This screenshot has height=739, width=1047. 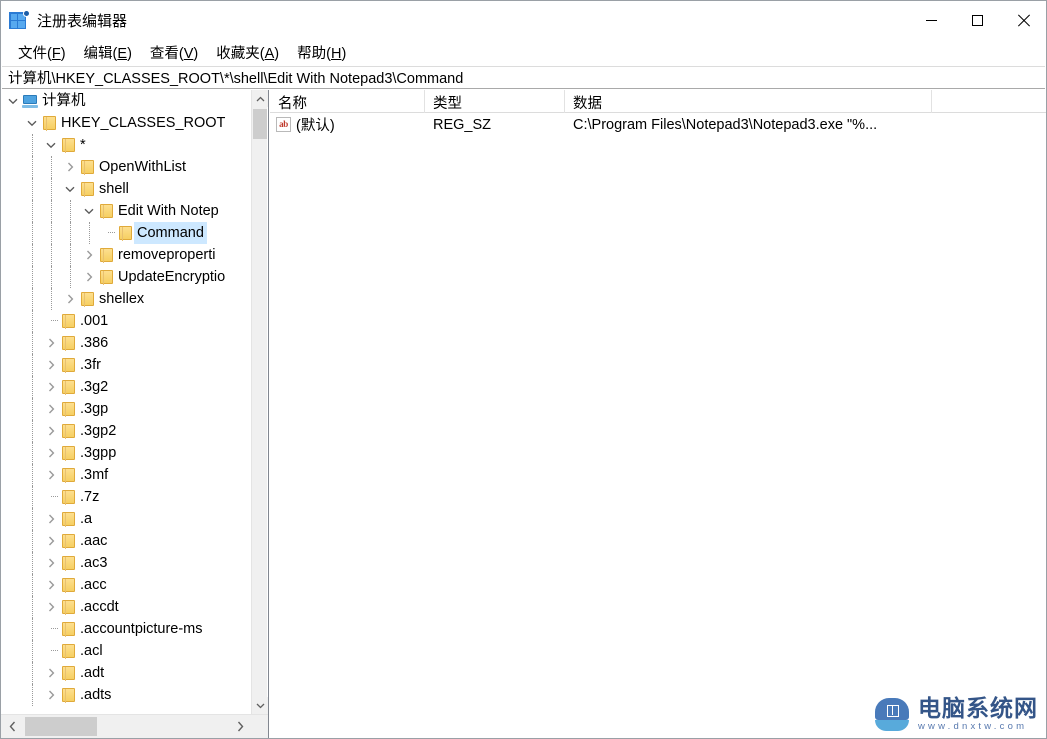 I want to click on column-header-1: 名称, so click(x=347, y=101).